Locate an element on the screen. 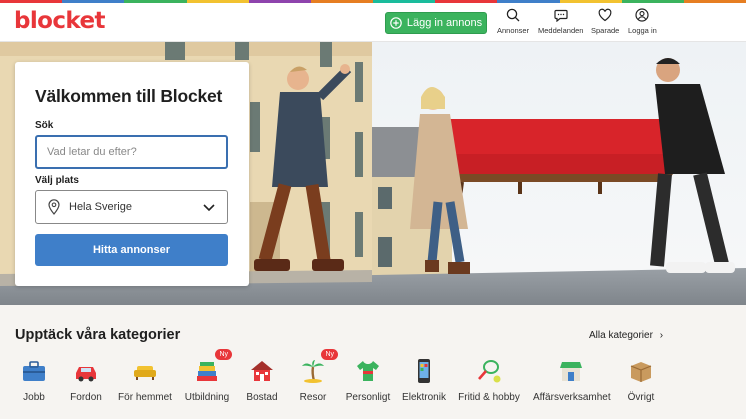 This screenshot has height=419, width=746. category-label: Jobb is located at coordinates (34, 397).